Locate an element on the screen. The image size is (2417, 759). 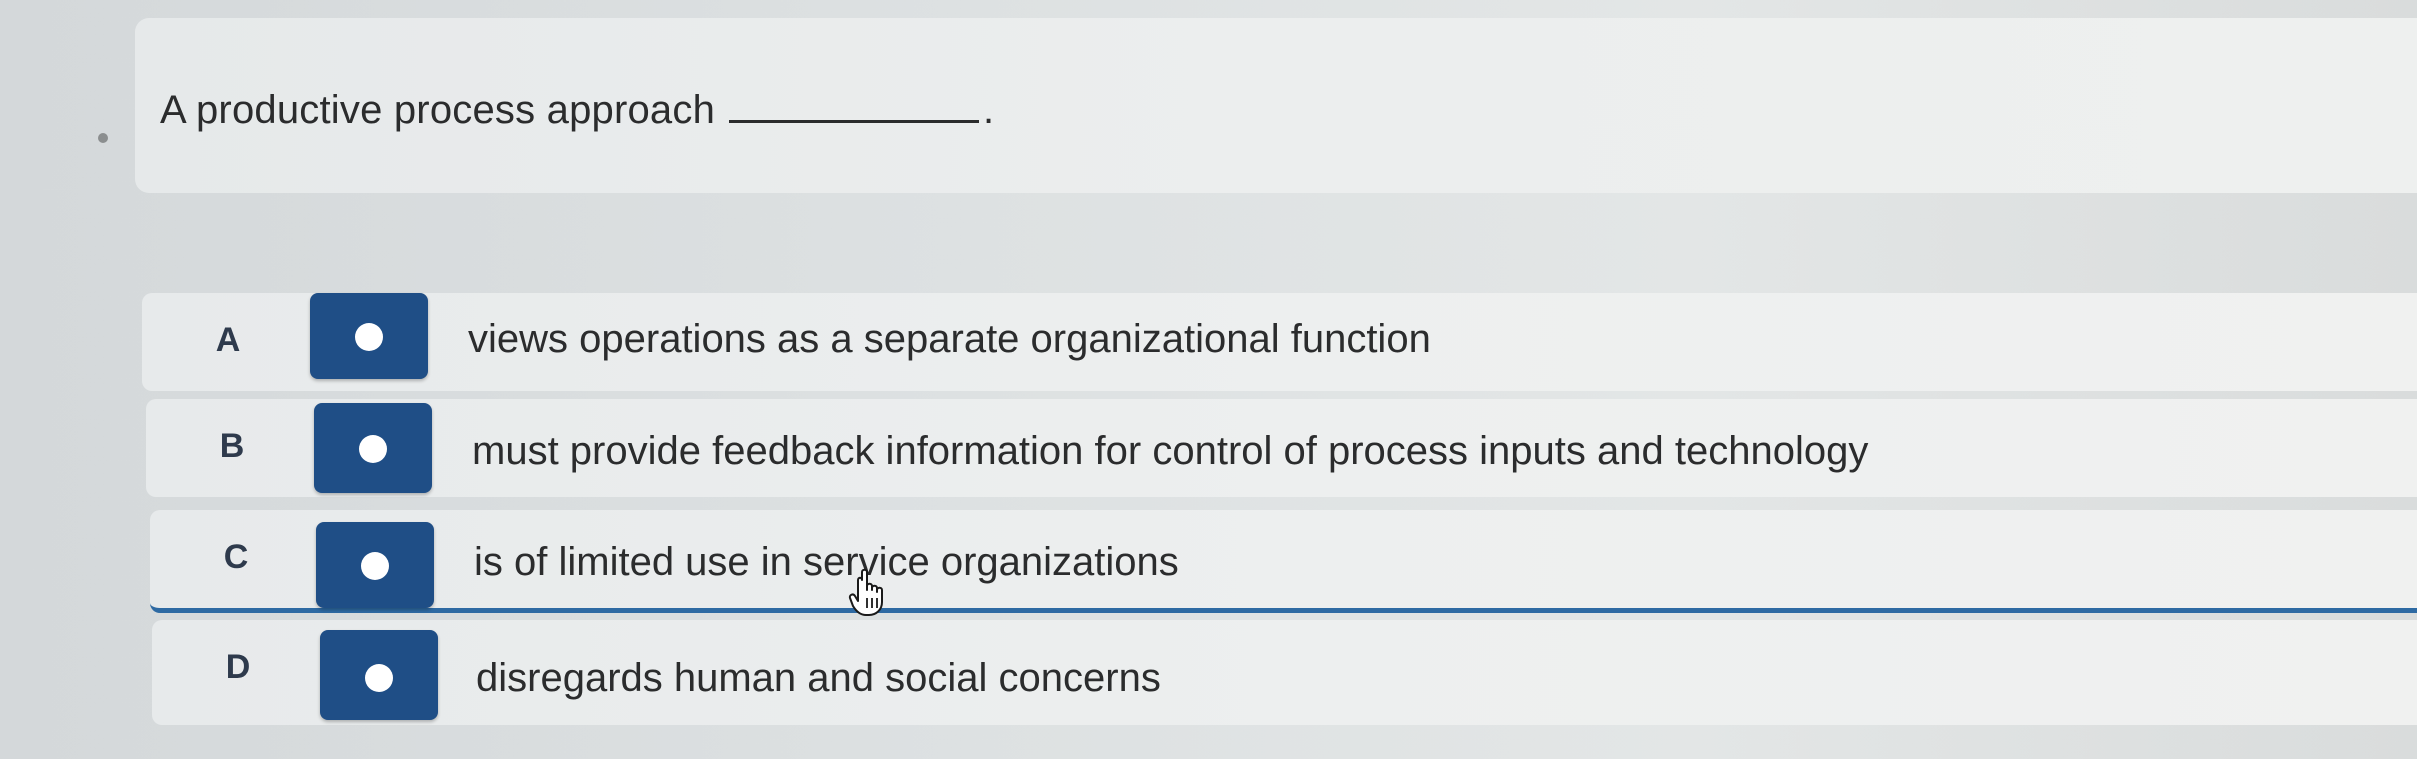
answer-blank is located at coordinates (854, 106).